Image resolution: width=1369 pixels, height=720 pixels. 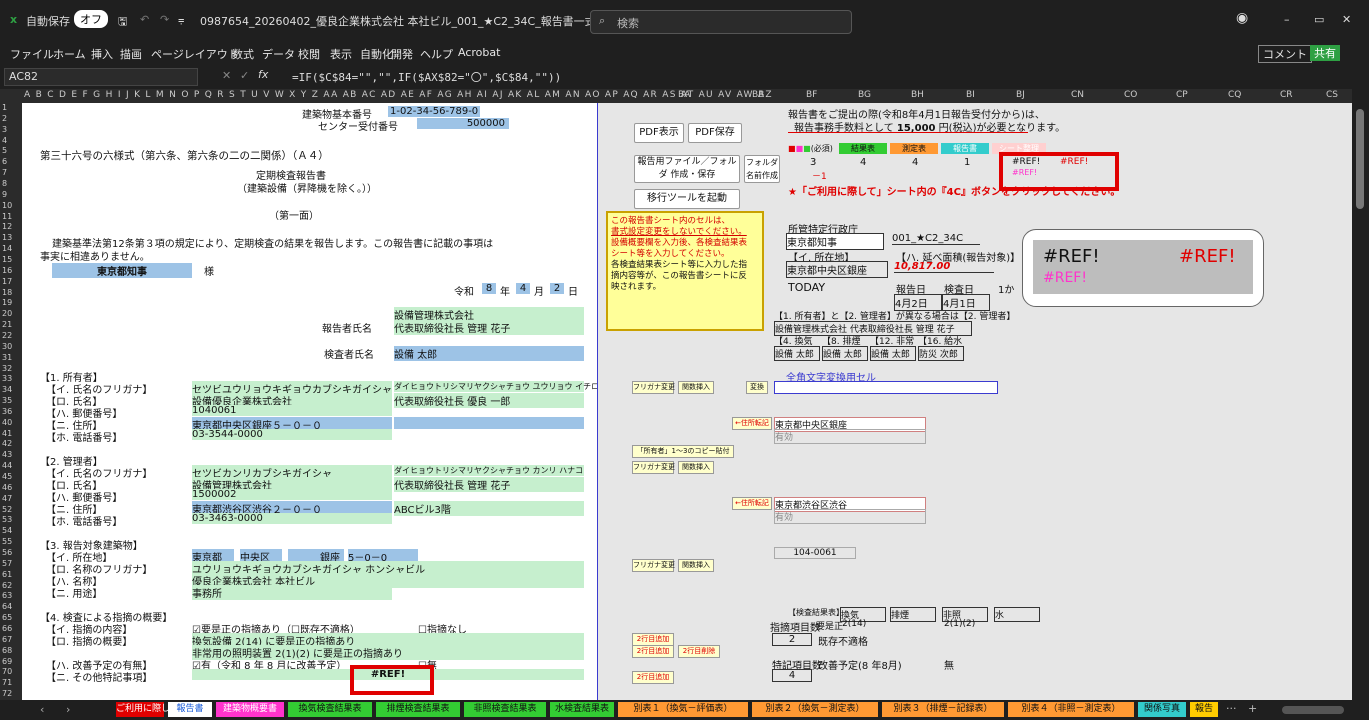 What do you see at coordinates (505, 709) in the screenshot?
I see `sheet-tab-5: 非照検査結果表` at bounding box center [505, 709].